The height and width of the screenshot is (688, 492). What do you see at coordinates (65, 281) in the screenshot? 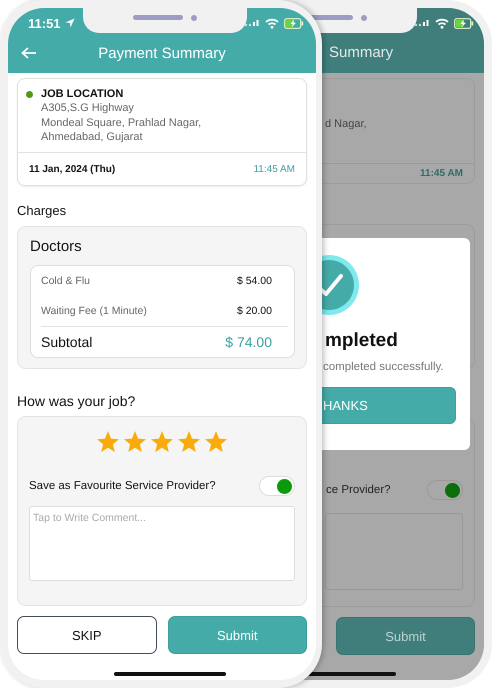
I see `charge-name: Cold & Flu` at bounding box center [65, 281].